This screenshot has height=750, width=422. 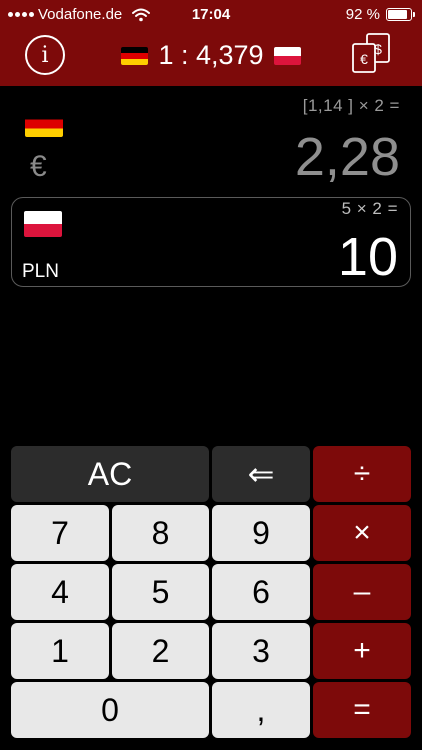 I want to click on digit-3-button: 3, so click(x=261, y=651).